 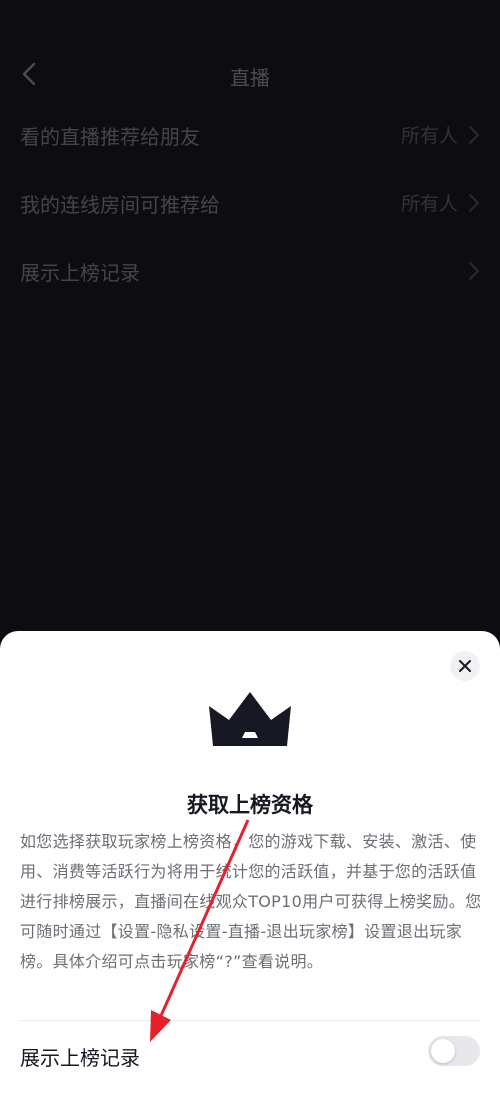 I want to click on toggle-label: 展示上榜记录, so click(x=80, y=1058).